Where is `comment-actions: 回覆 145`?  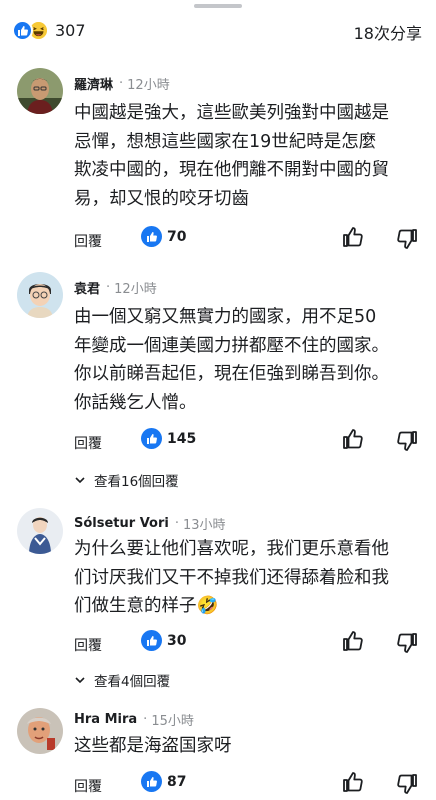 comment-actions: 回覆 145 is located at coordinates (218, 441).